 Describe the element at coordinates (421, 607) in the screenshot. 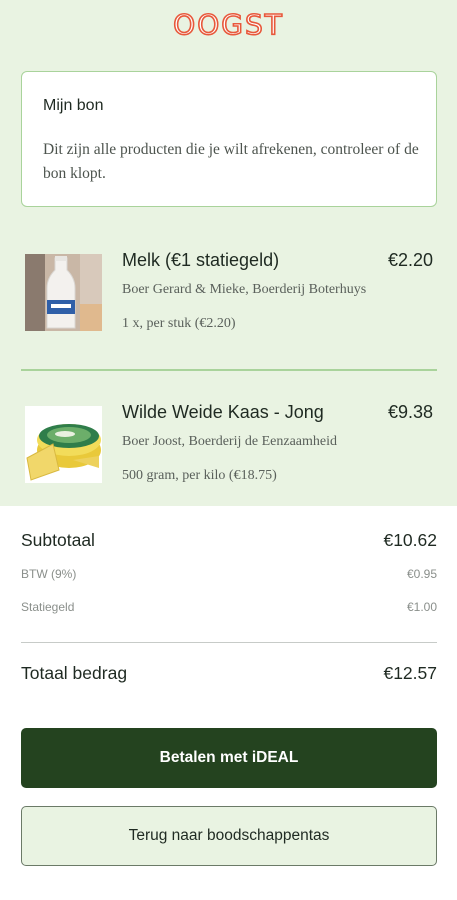

I see `deposit-value: €1.00` at that location.